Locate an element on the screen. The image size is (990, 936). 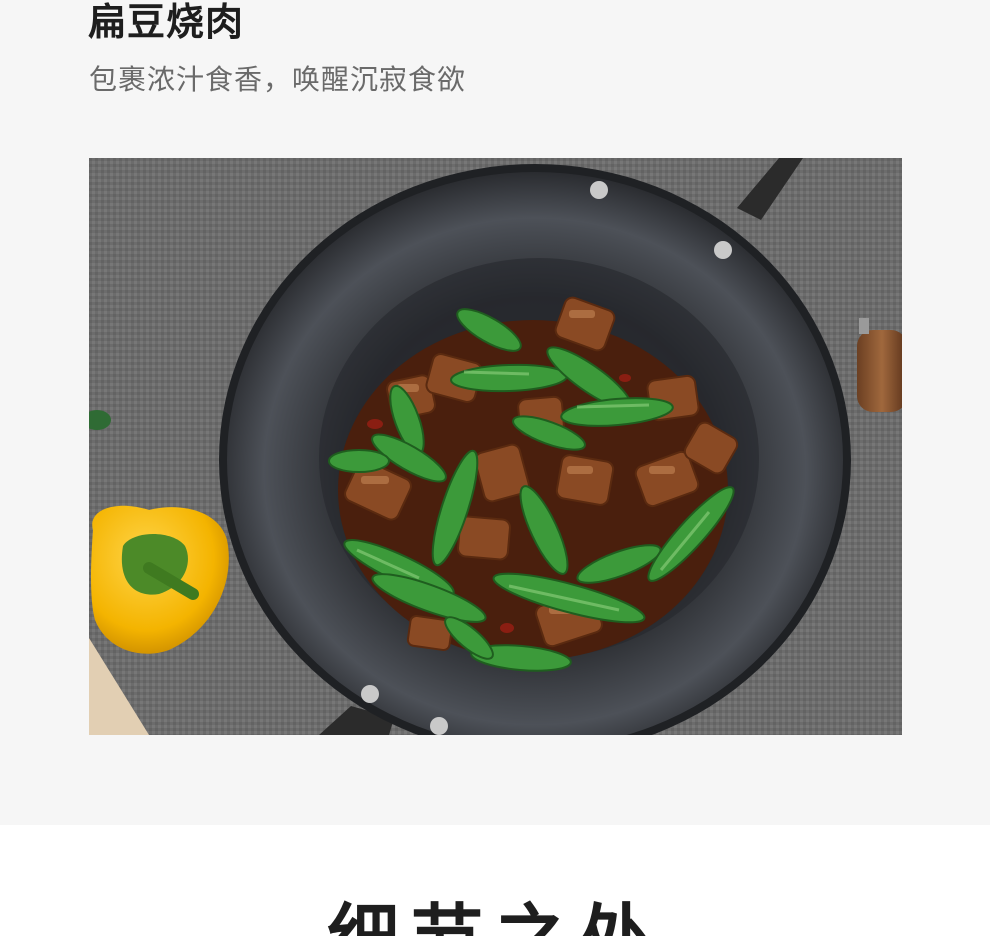
dish-subtitle: 包裹浓汁食香，唤醒沉寂食欲 is located at coordinates (278, 79).